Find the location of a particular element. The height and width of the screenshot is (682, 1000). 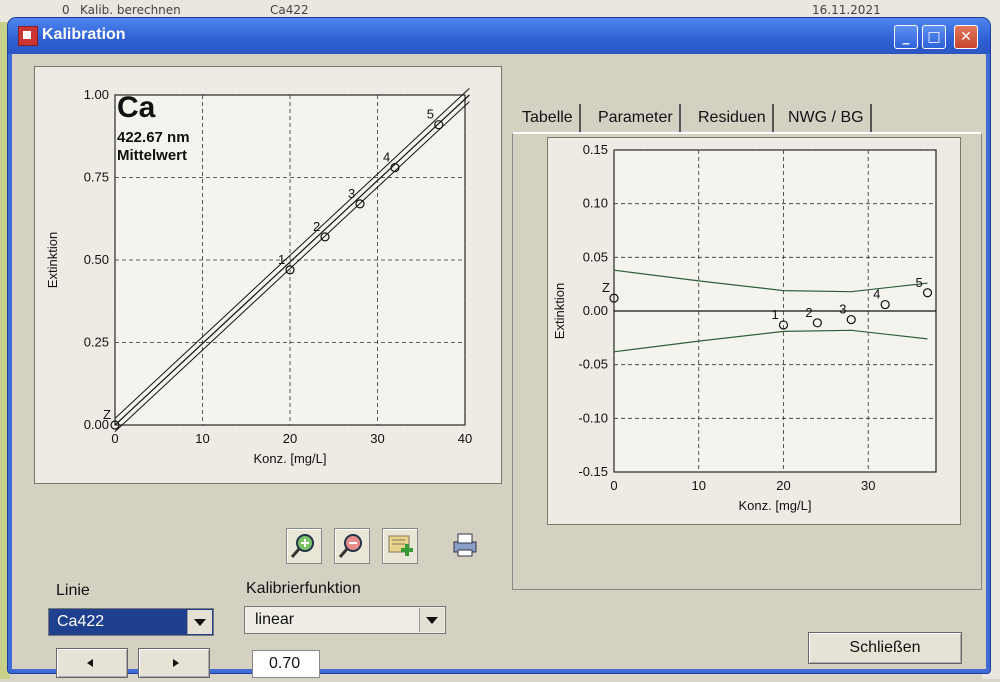

kalibrierfunktion-value: linear is located at coordinates (275, 619).